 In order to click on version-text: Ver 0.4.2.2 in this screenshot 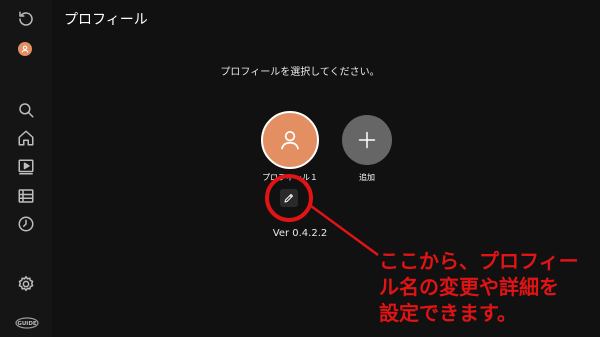, I will do `click(300, 233)`.